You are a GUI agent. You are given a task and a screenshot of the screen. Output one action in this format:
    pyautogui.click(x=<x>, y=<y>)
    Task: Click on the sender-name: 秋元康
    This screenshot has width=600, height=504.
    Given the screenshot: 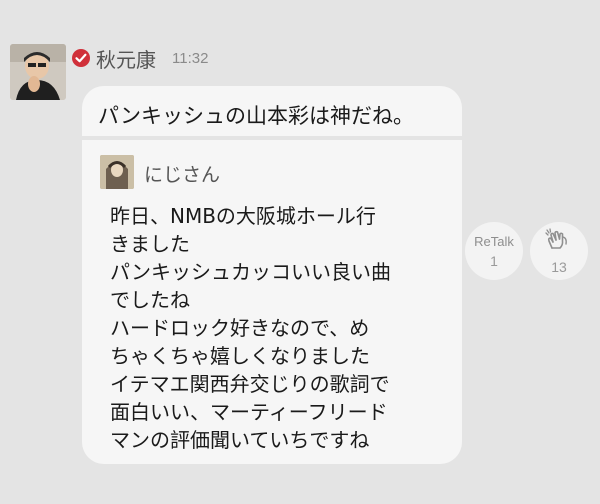 What is the action you would take?
    pyautogui.click(x=126, y=58)
    